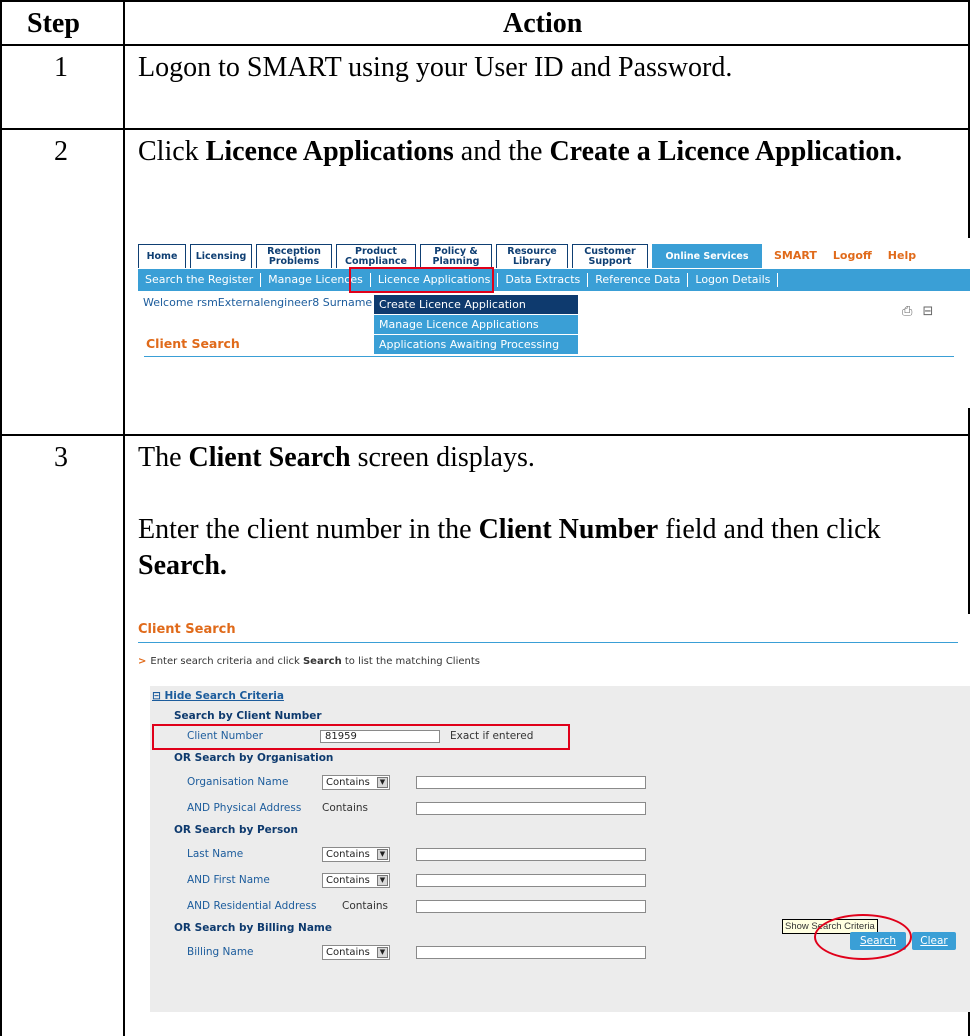 This screenshot has height=1036, width=970. I want to click on step-number: 1, so click(61, 67).